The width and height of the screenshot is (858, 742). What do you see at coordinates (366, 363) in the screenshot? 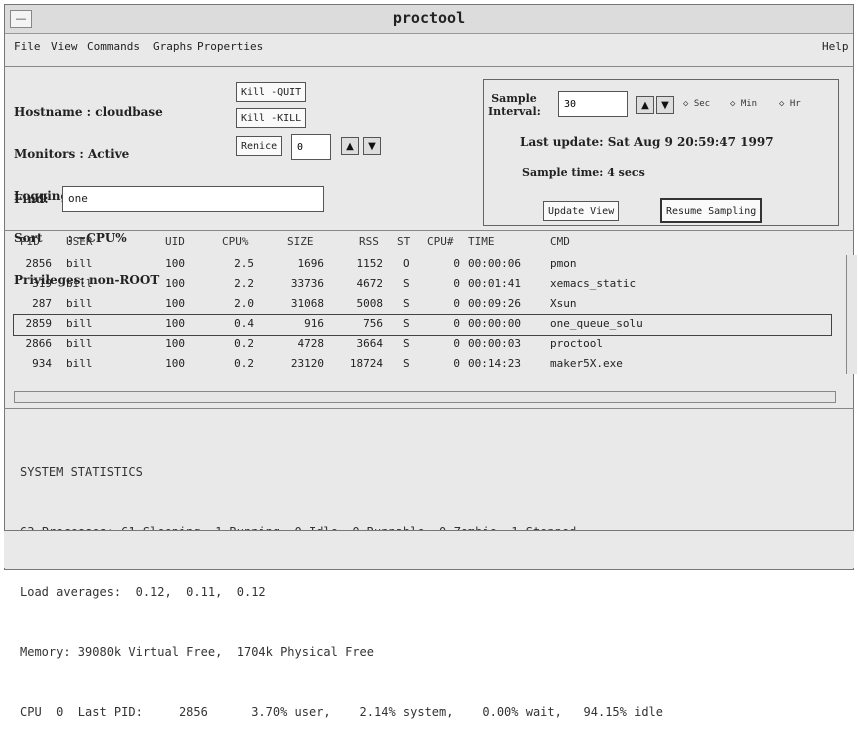
I see `cell-rss: 18724` at bounding box center [366, 363].